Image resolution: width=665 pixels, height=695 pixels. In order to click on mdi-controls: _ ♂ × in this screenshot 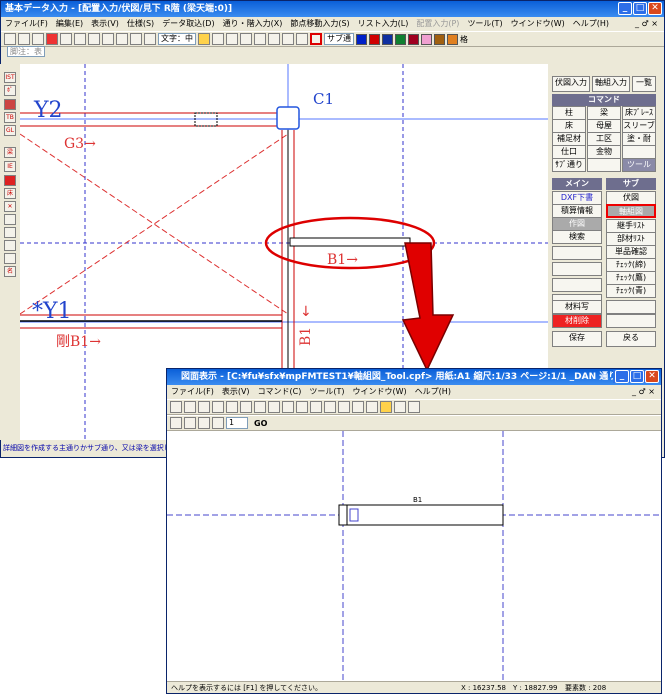, I will do `click(646, 24)`.